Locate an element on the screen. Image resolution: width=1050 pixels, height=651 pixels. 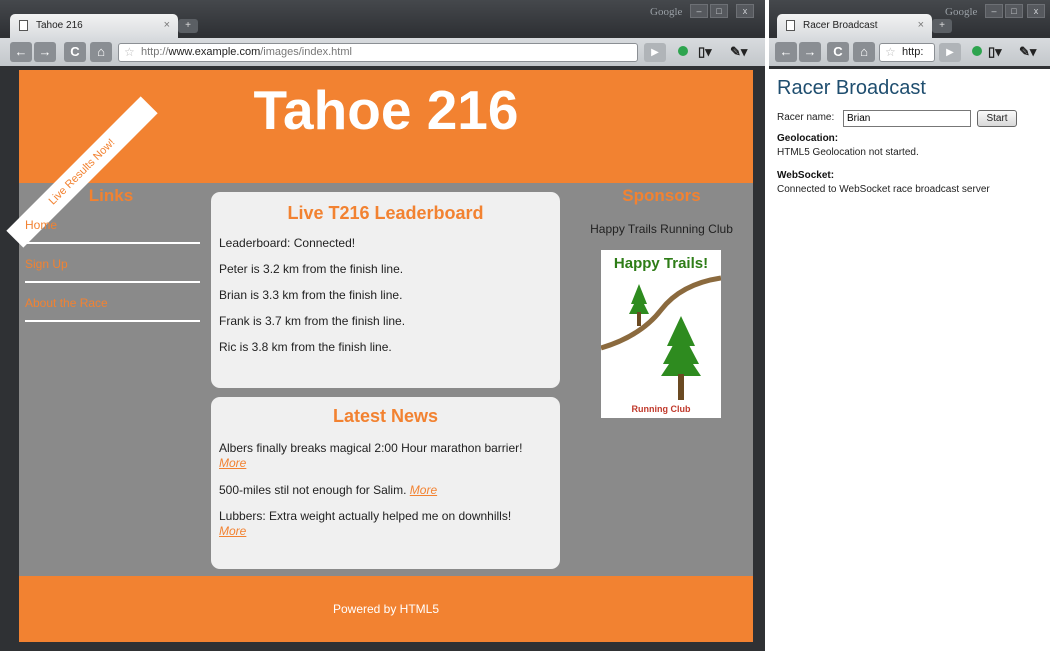
sponsor-logo: Happy Trails! Running Club is located at coordinates (661, 334).